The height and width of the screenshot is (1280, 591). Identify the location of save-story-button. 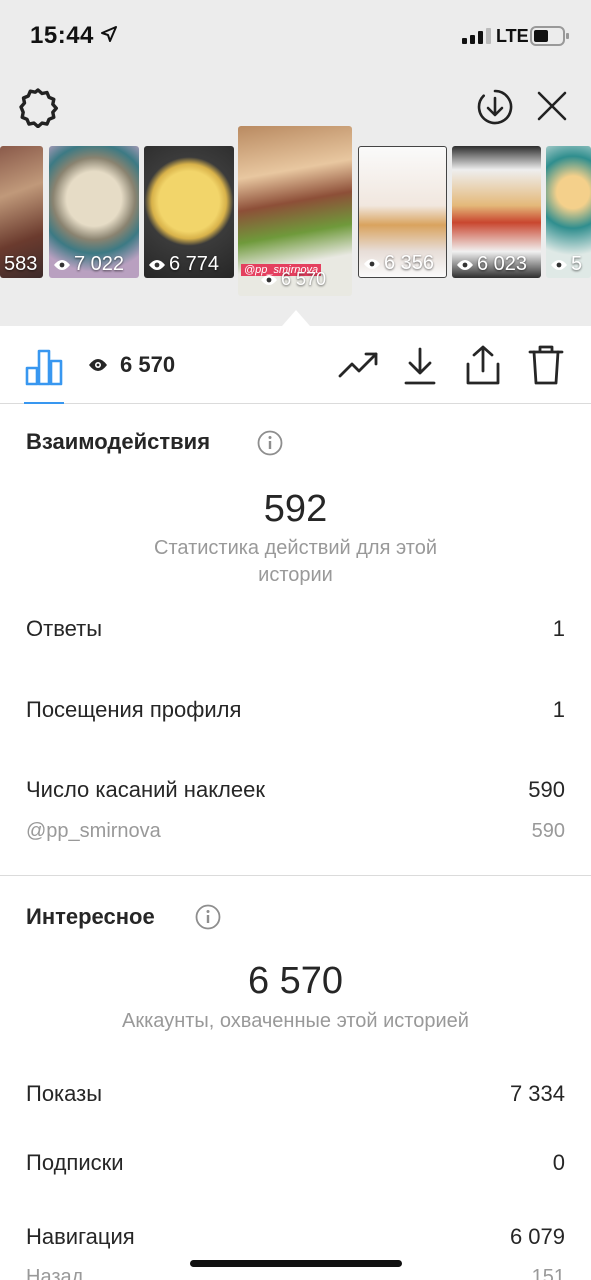
(495, 109).